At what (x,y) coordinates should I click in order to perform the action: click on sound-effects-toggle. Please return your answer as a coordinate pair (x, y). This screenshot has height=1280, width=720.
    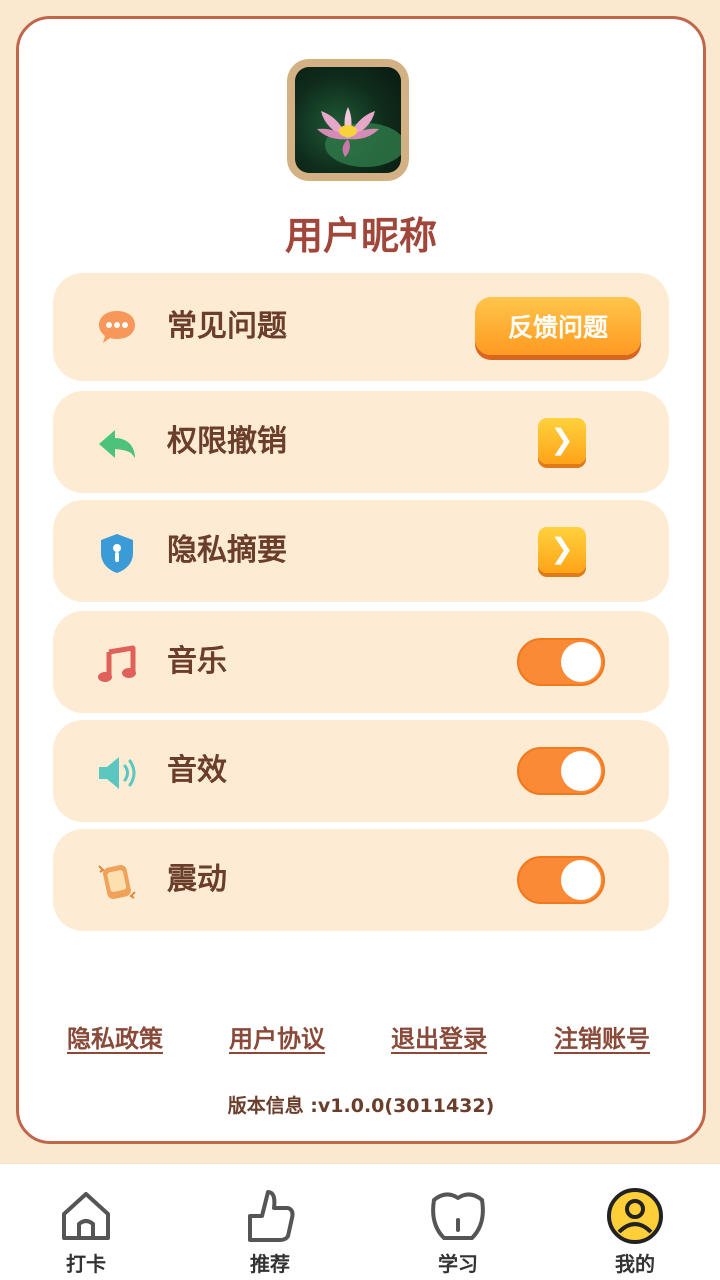
    Looking at the image, I should click on (561, 771).